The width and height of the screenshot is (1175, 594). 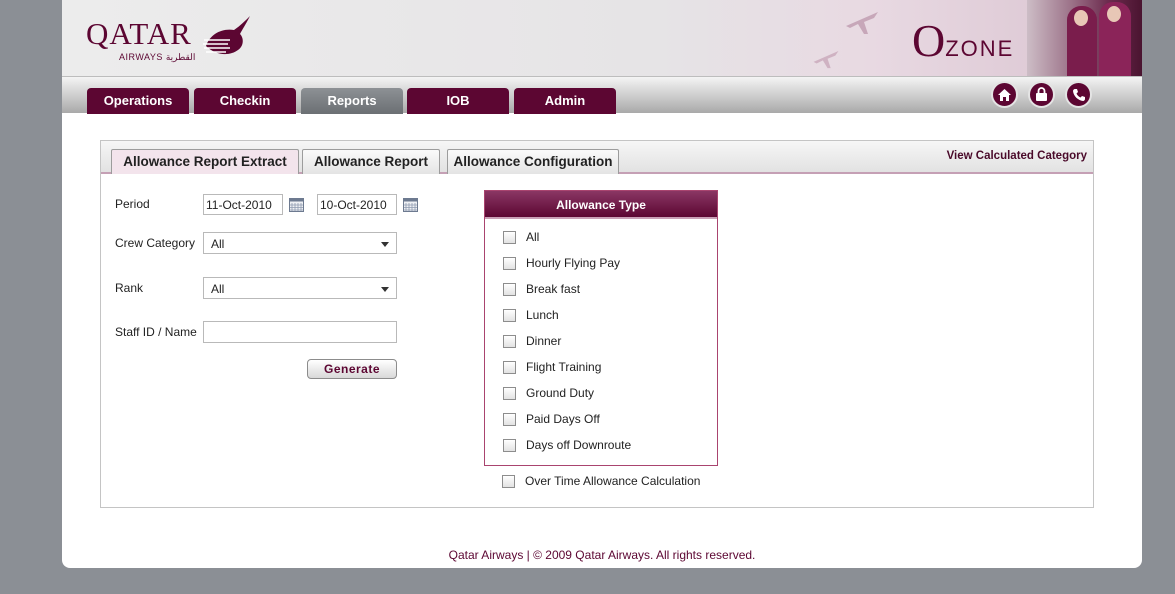 I want to click on crew-category-label: Crew Category, so click(x=155, y=243).